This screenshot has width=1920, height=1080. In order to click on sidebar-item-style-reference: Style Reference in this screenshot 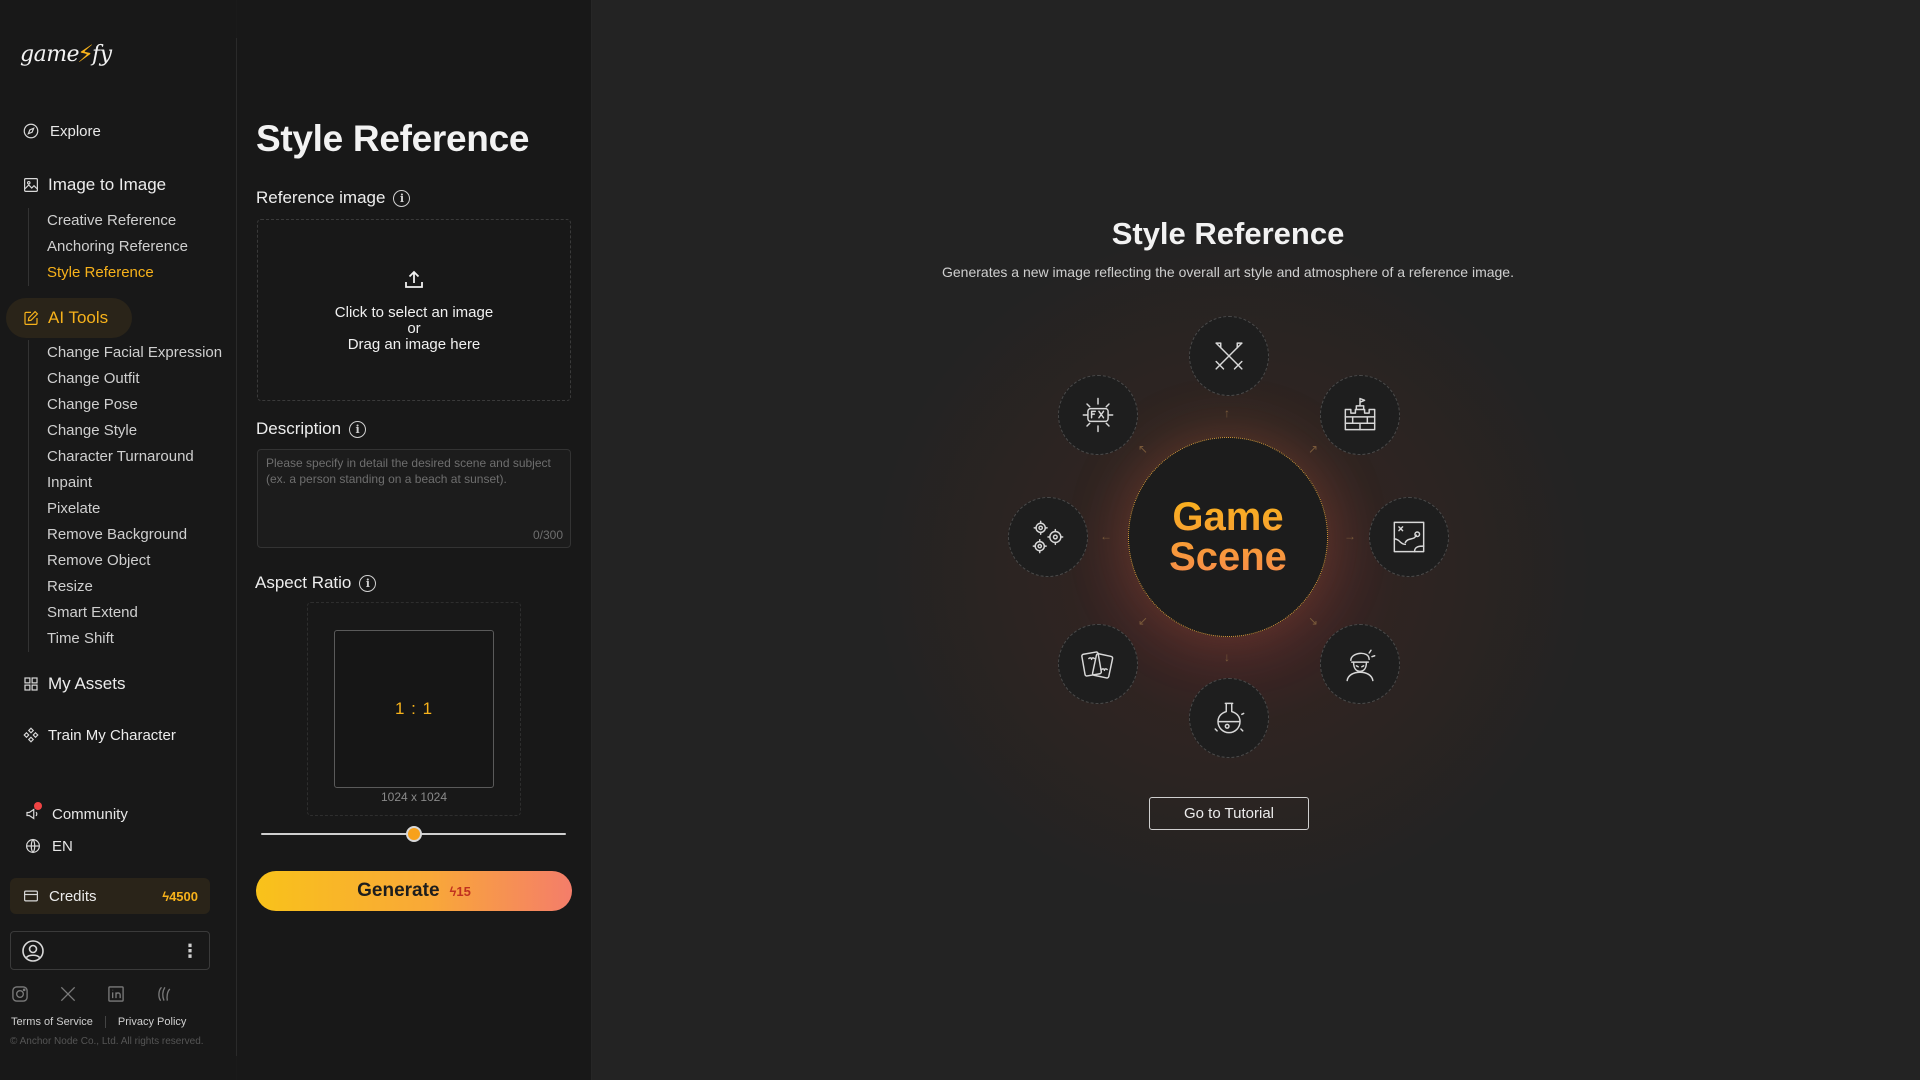, I will do `click(117, 273)`.